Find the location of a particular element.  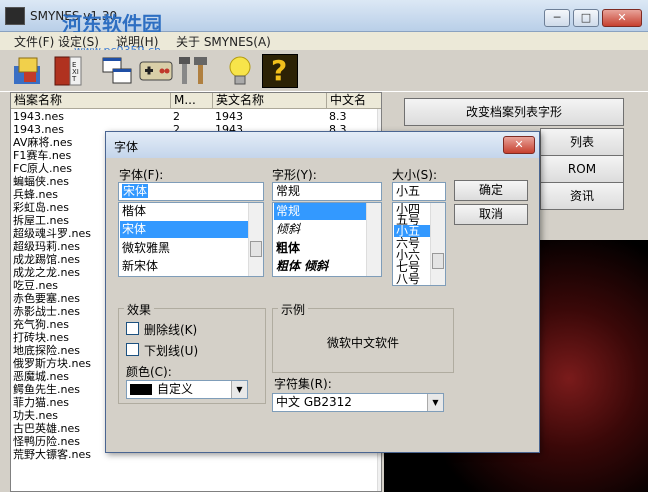

table-cell: 吃豆.nes is located at coordinates (35, 285).